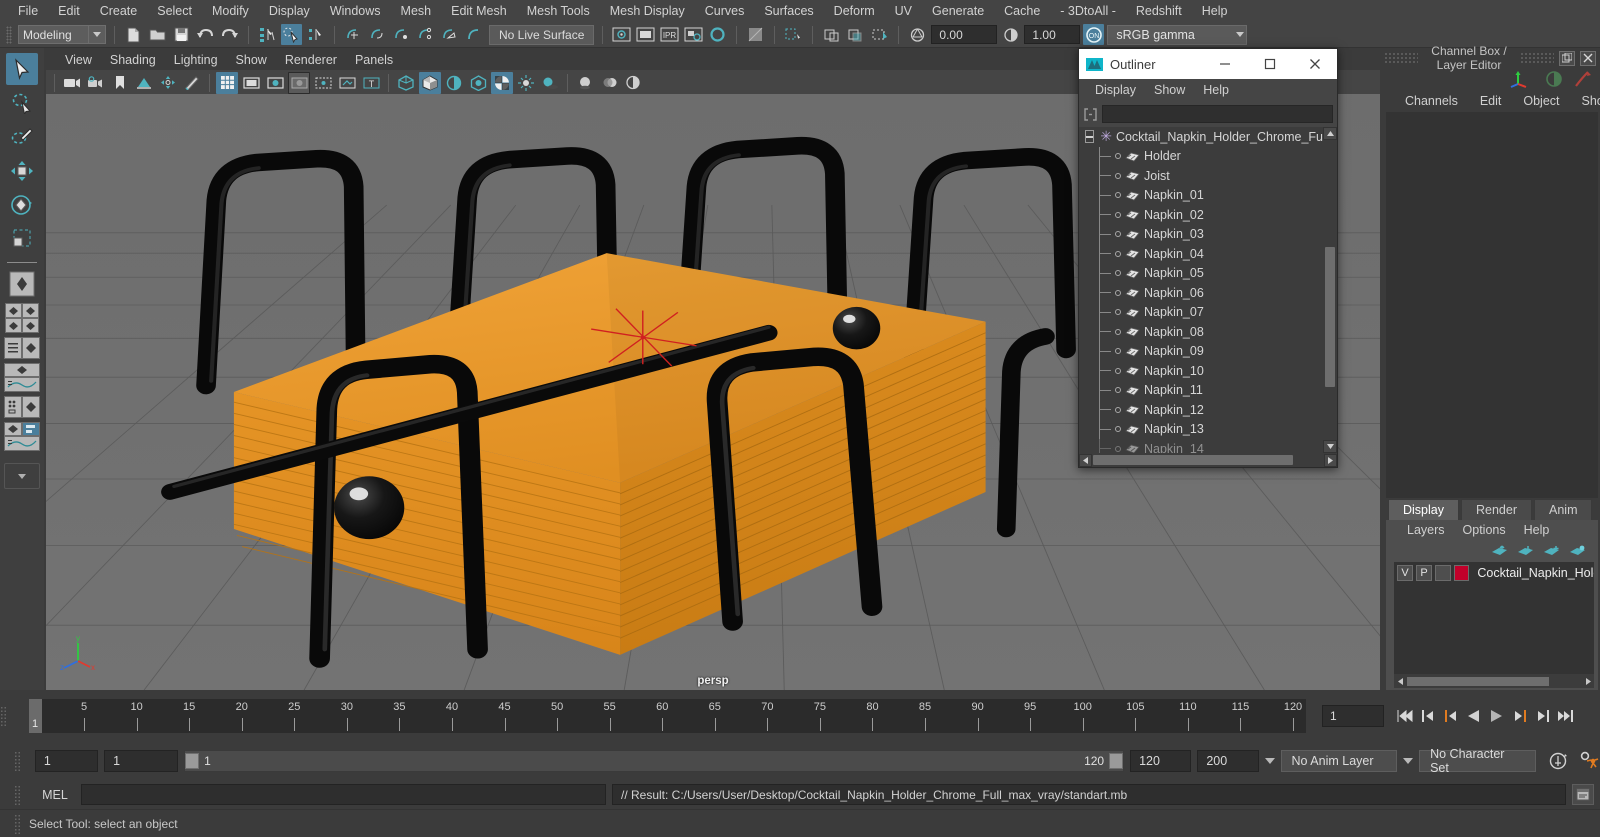 The image size is (1600, 837). Describe the element at coordinates (647, 11) in the screenshot. I see `menu-mesh-display: Mesh Display` at that location.